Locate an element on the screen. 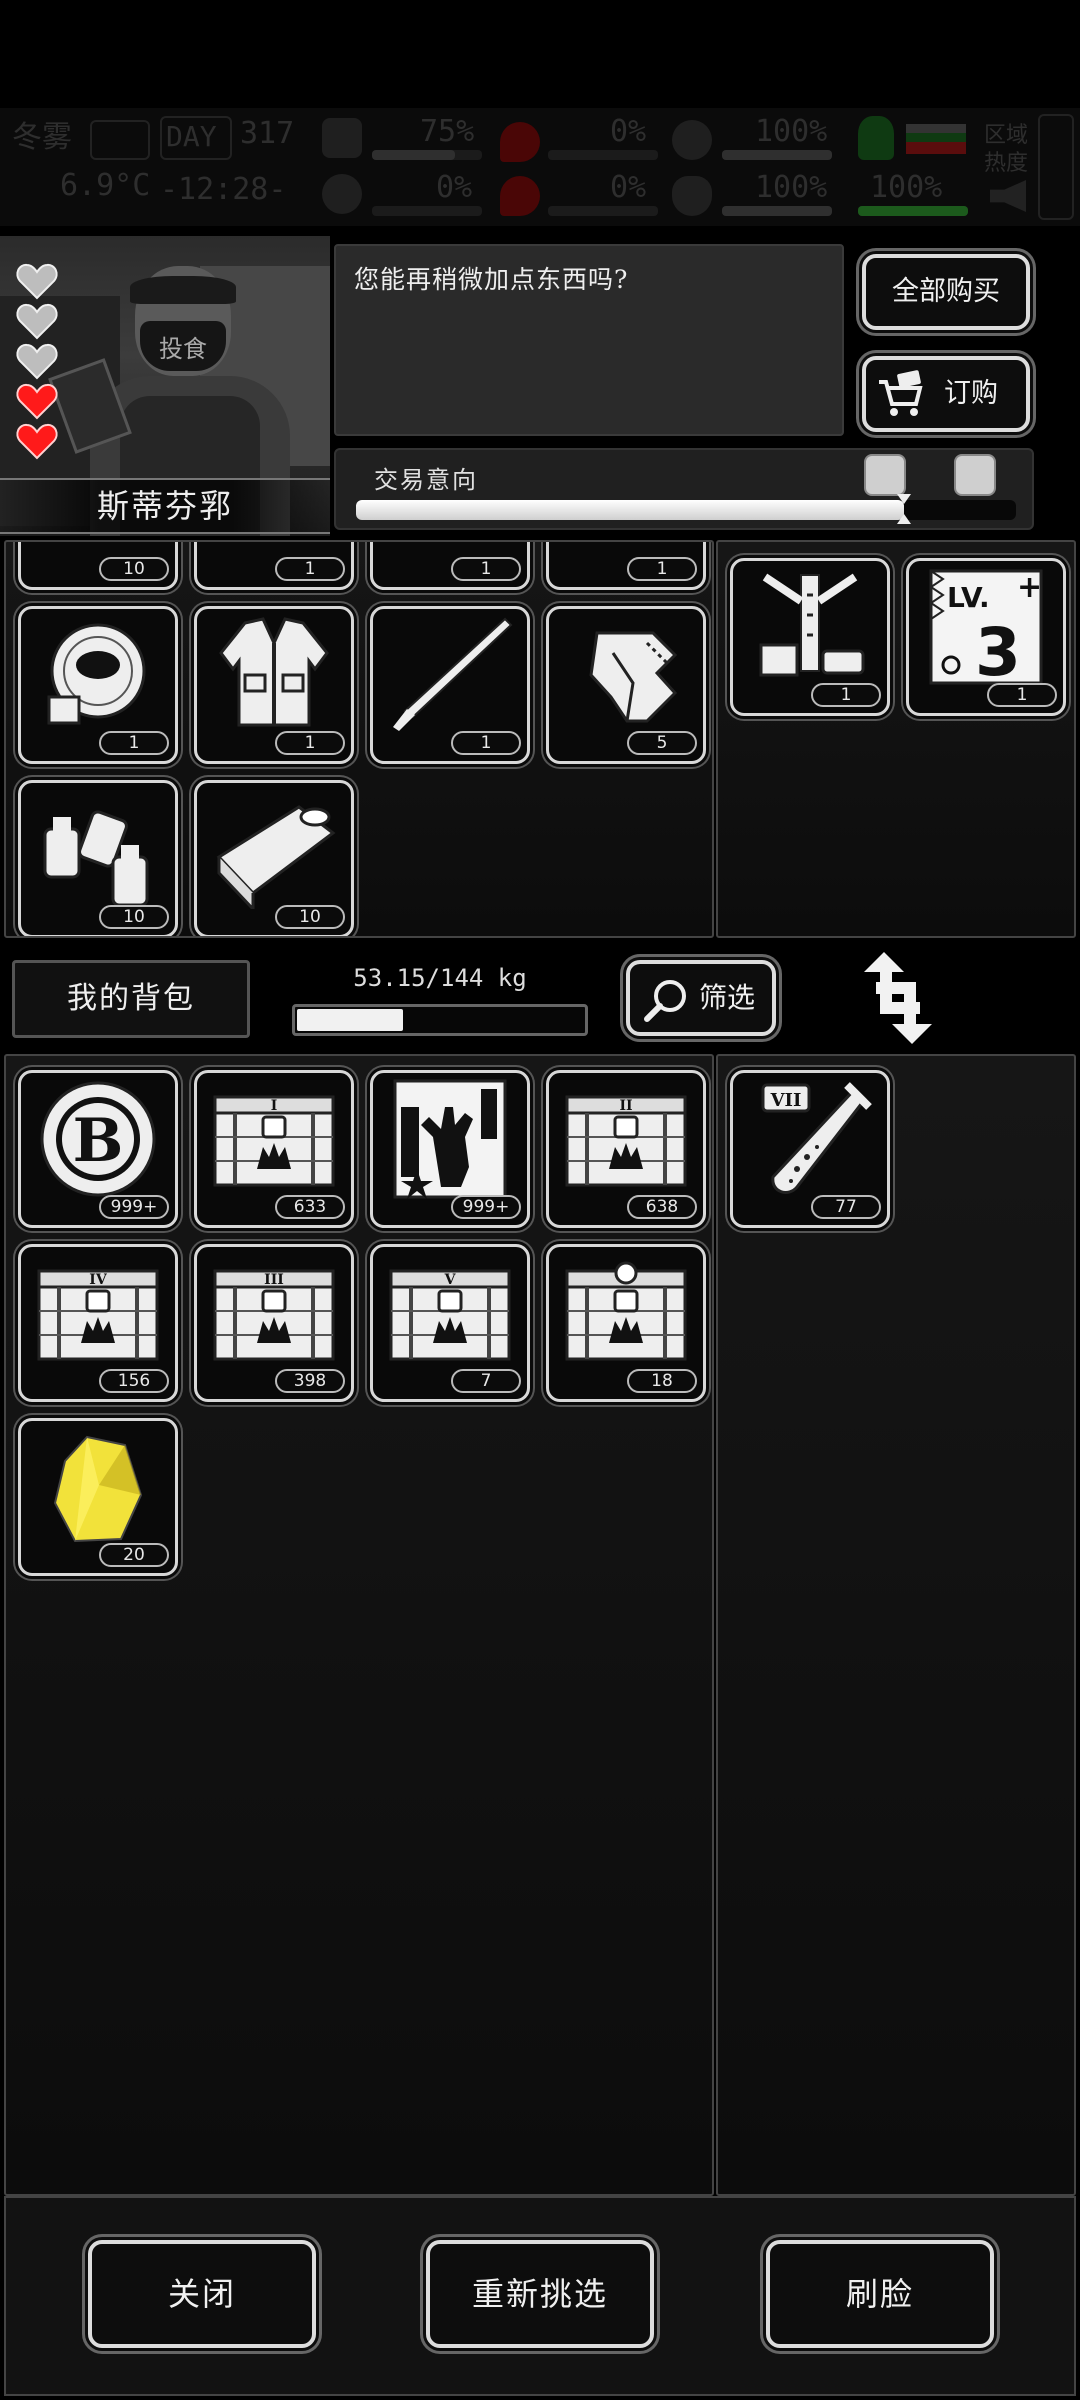 The width and height of the screenshot is (1080, 2400). item-count: 5 is located at coordinates (662, 743).